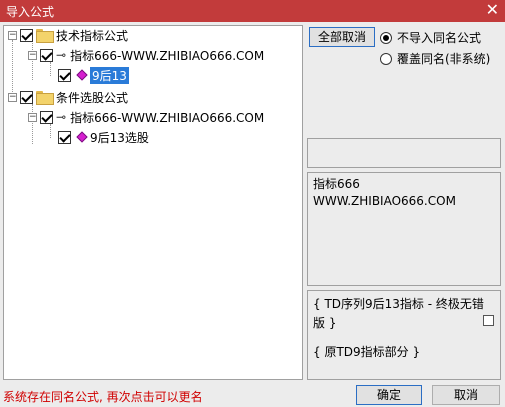  I want to click on radio-skip-duplicates: 不导入同名公式, so click(430, 37).